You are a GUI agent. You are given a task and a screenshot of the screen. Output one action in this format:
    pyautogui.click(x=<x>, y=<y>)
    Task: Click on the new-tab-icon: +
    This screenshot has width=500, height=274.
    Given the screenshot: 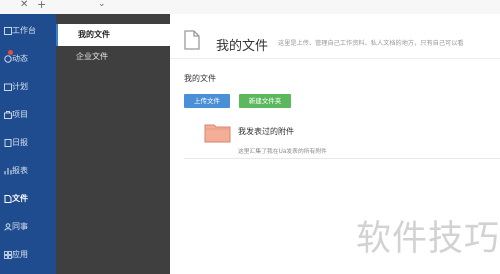 What is the action you would take?
    pyautogui.click(x=41, y=5)
    